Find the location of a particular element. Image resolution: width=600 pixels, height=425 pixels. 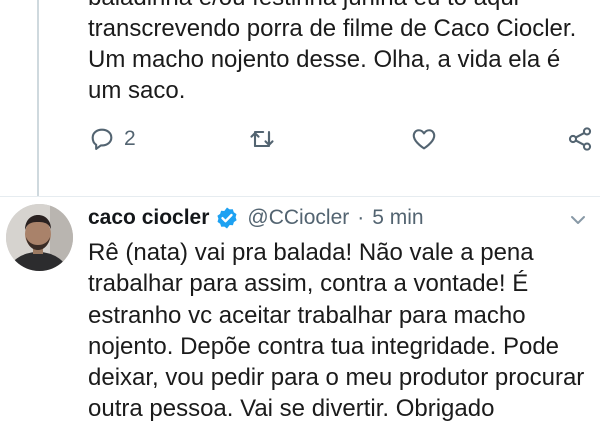

tweet-header: caco ciocler @CCiocler · 5 min is located at coordinates (256, 218).